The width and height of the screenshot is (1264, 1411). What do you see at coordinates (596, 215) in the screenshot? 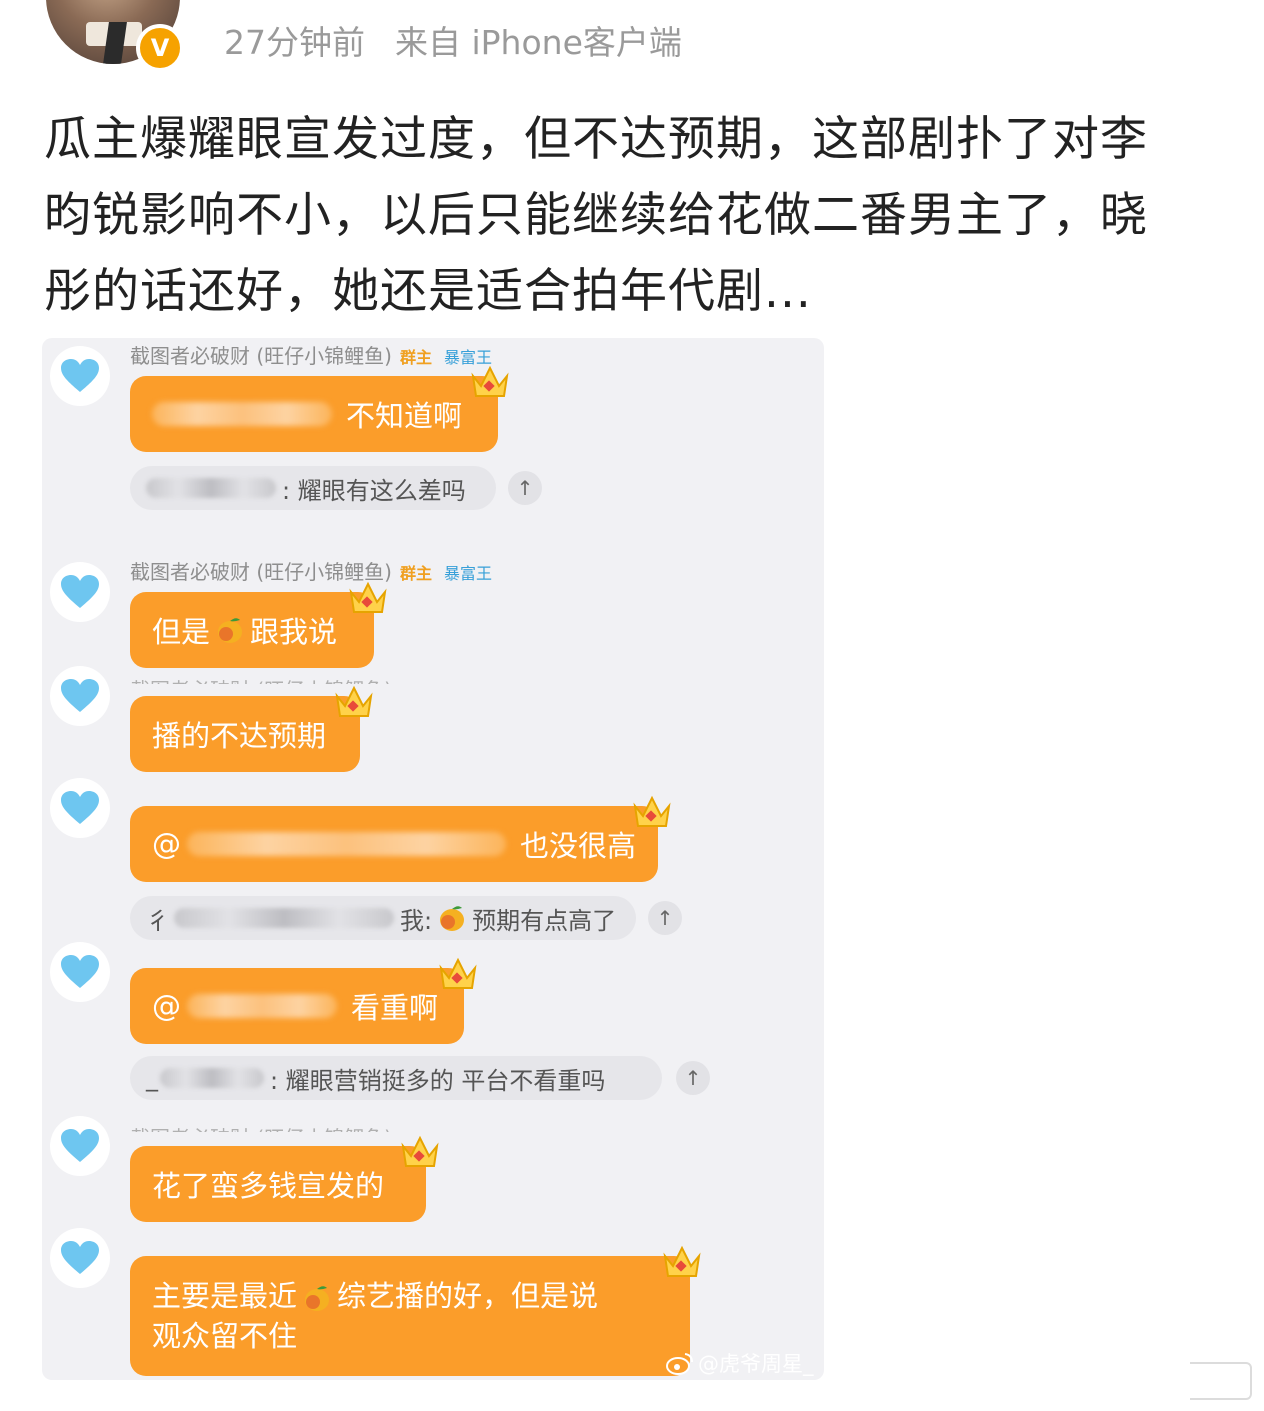
I see `post-line-2: 昀锐影响不小，以后只能继续给花做二番男主了，晓` at bounding box center [596, 215].